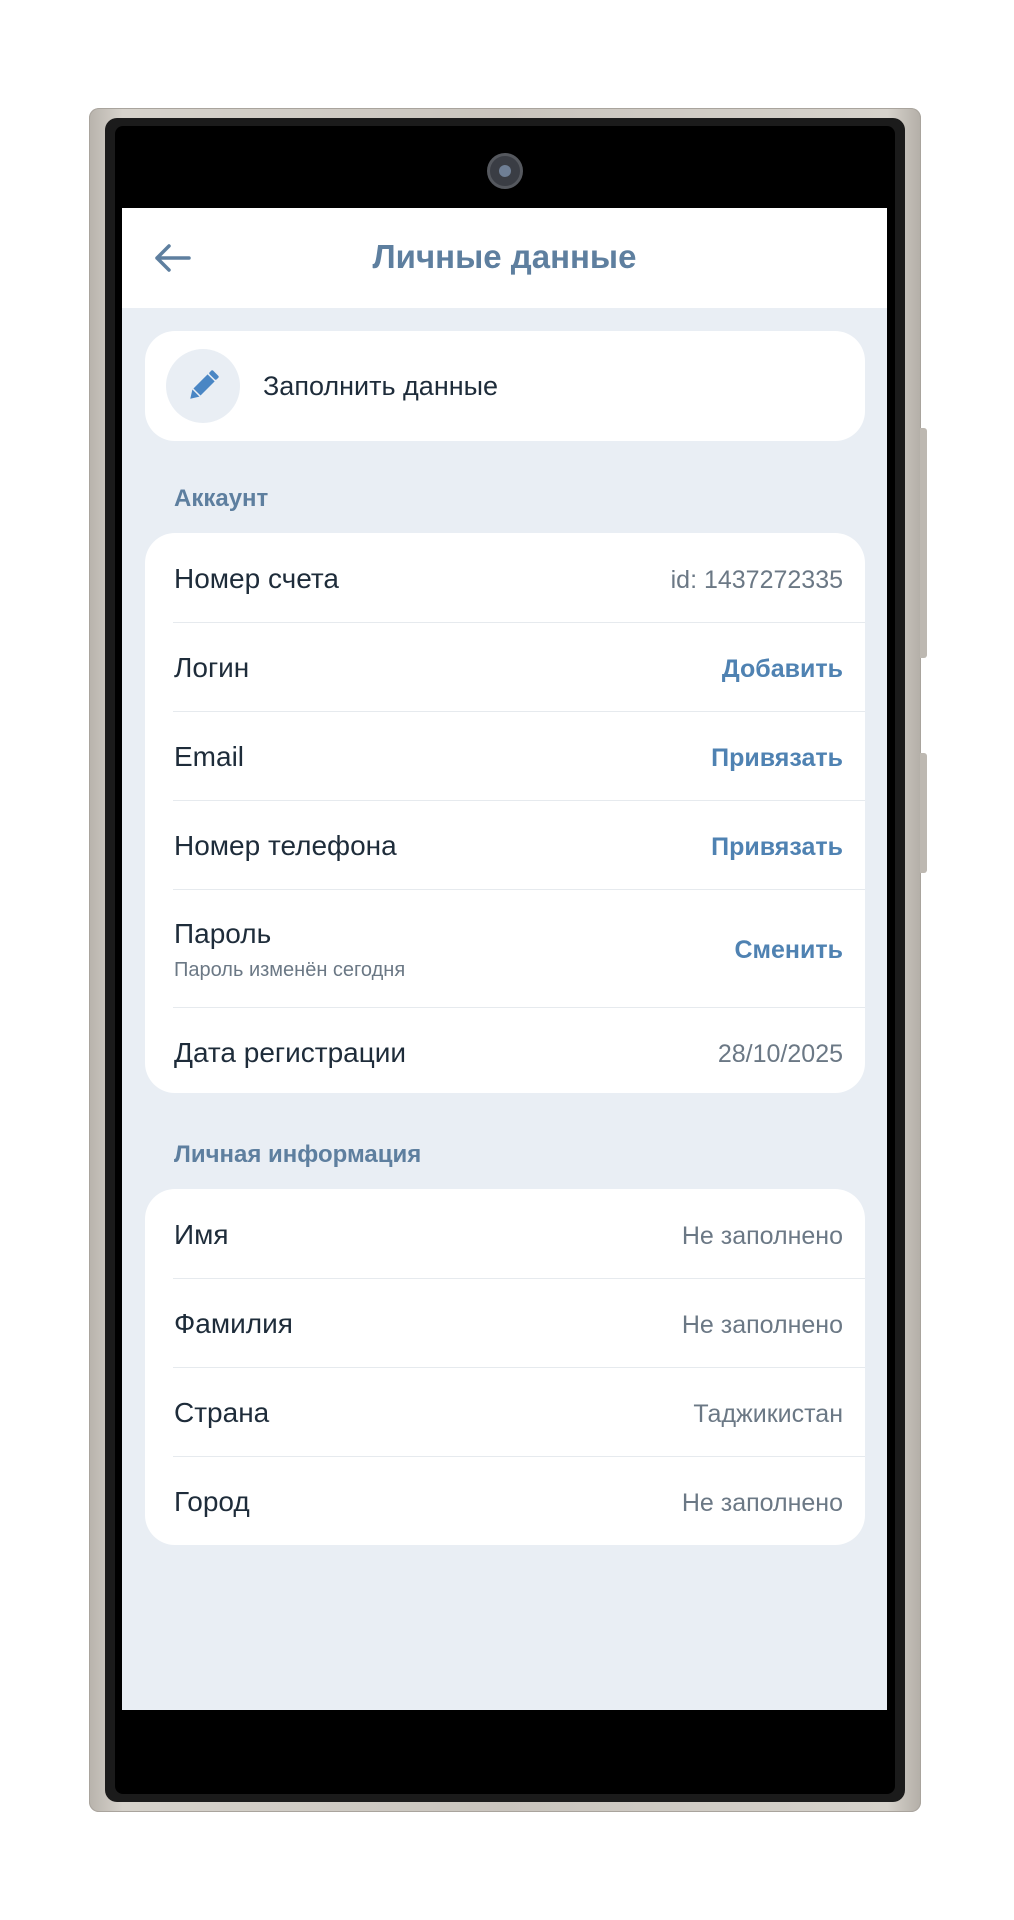 The image size is (1014, 1920). What do you see at coordinates (923, 543) in the screenshot?
I see `volume-button` at bounding box center [923, 543].